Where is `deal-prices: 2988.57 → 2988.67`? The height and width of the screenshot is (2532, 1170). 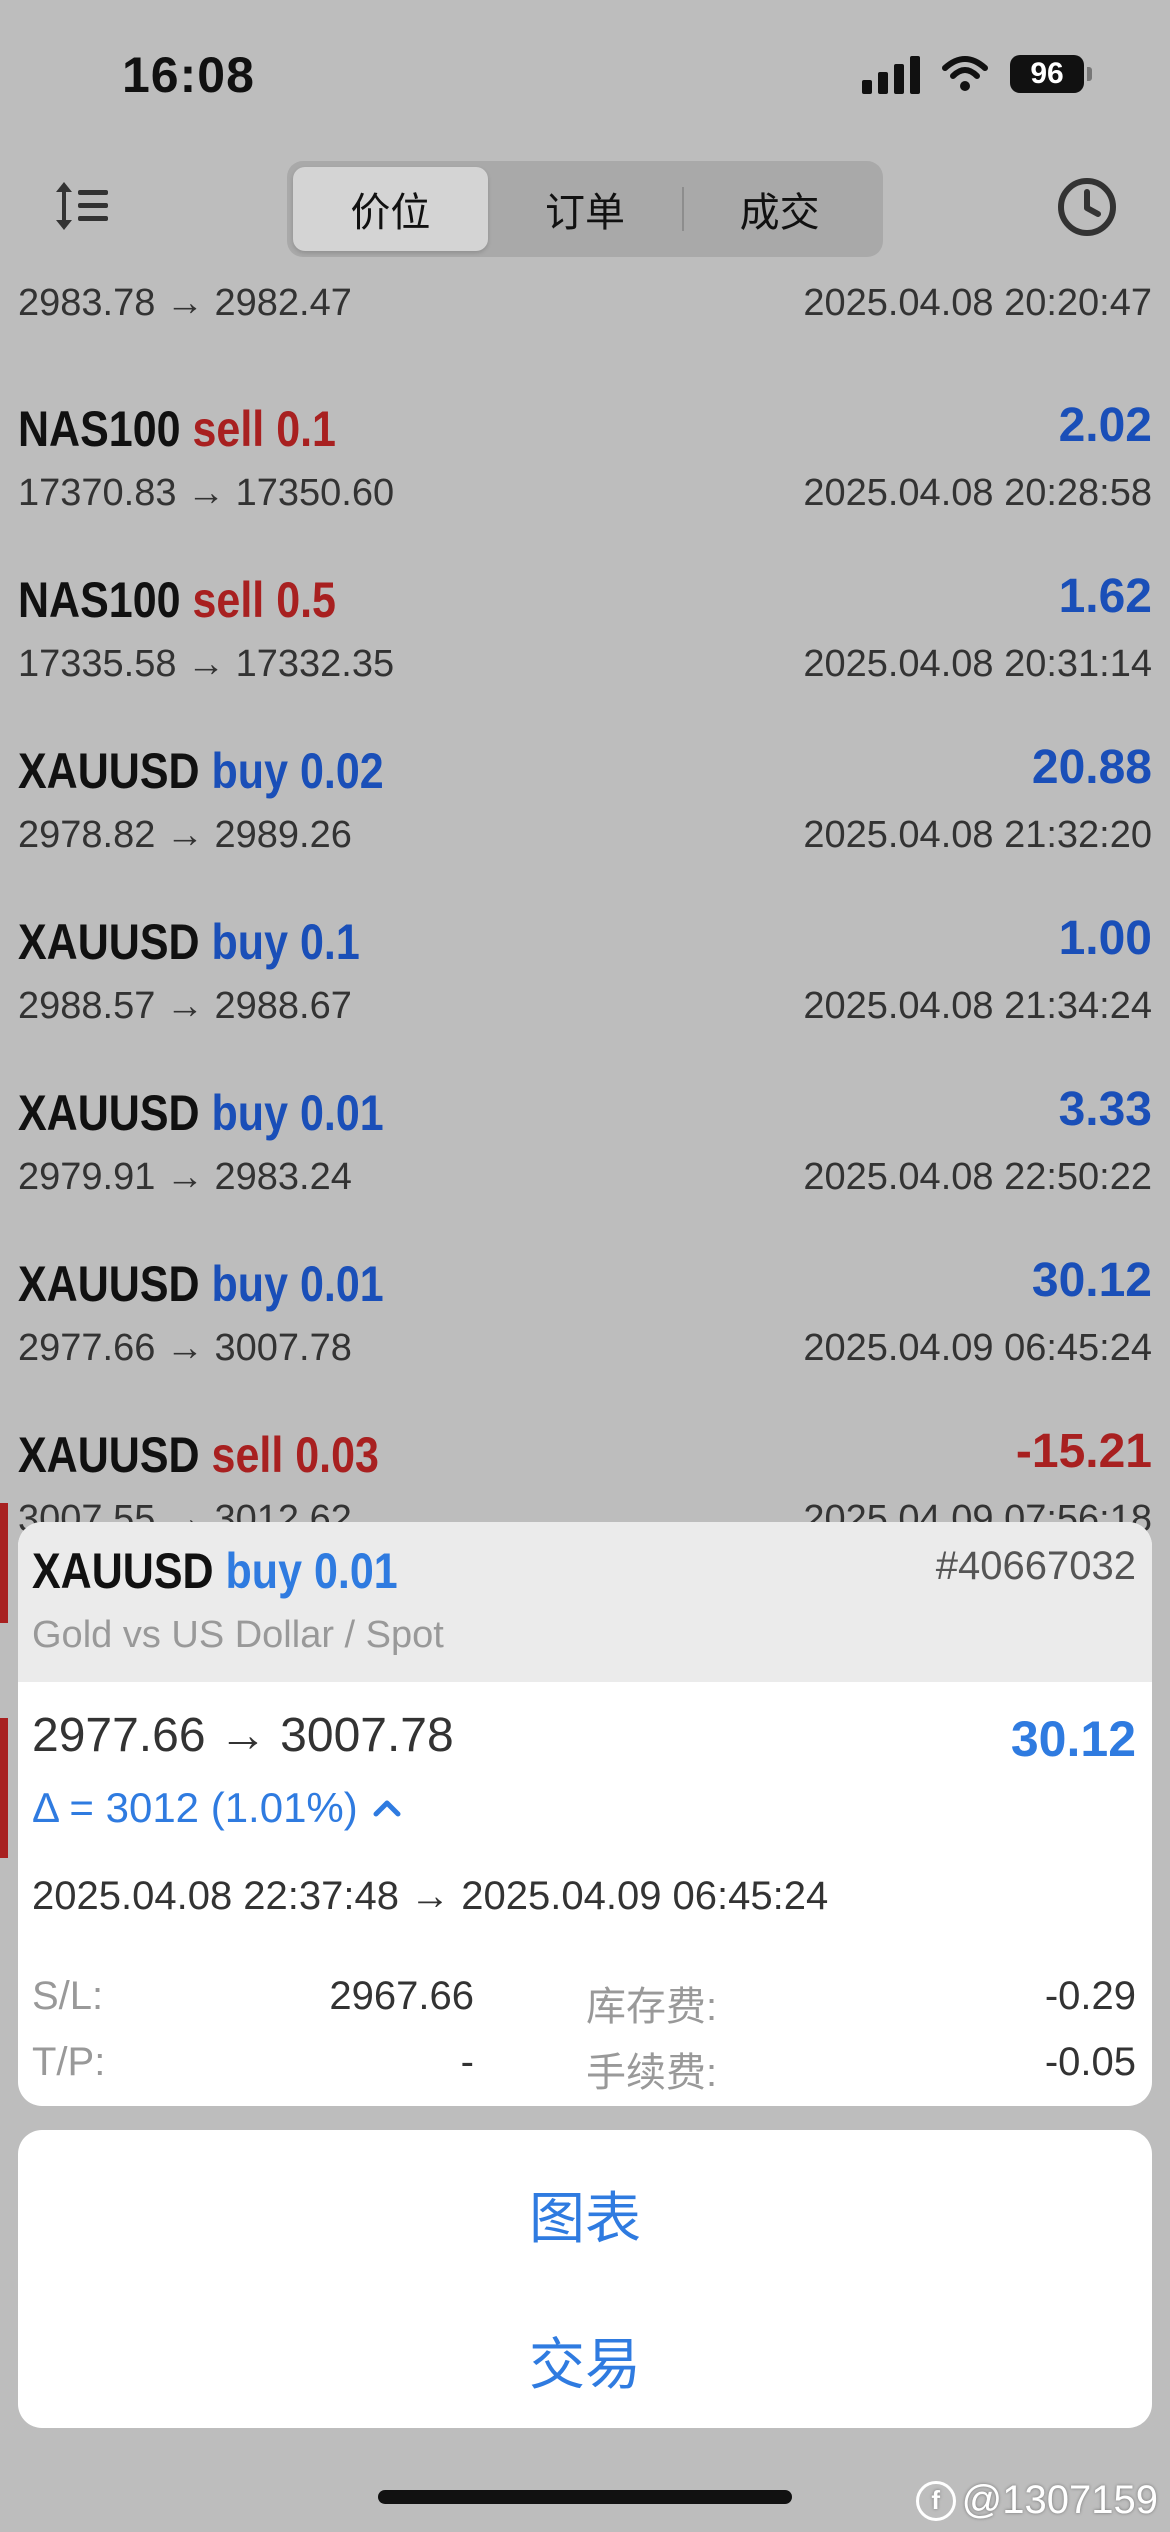
deal-prices: 2988.57 → 2988.67 is located at coordinates (185, 1006).